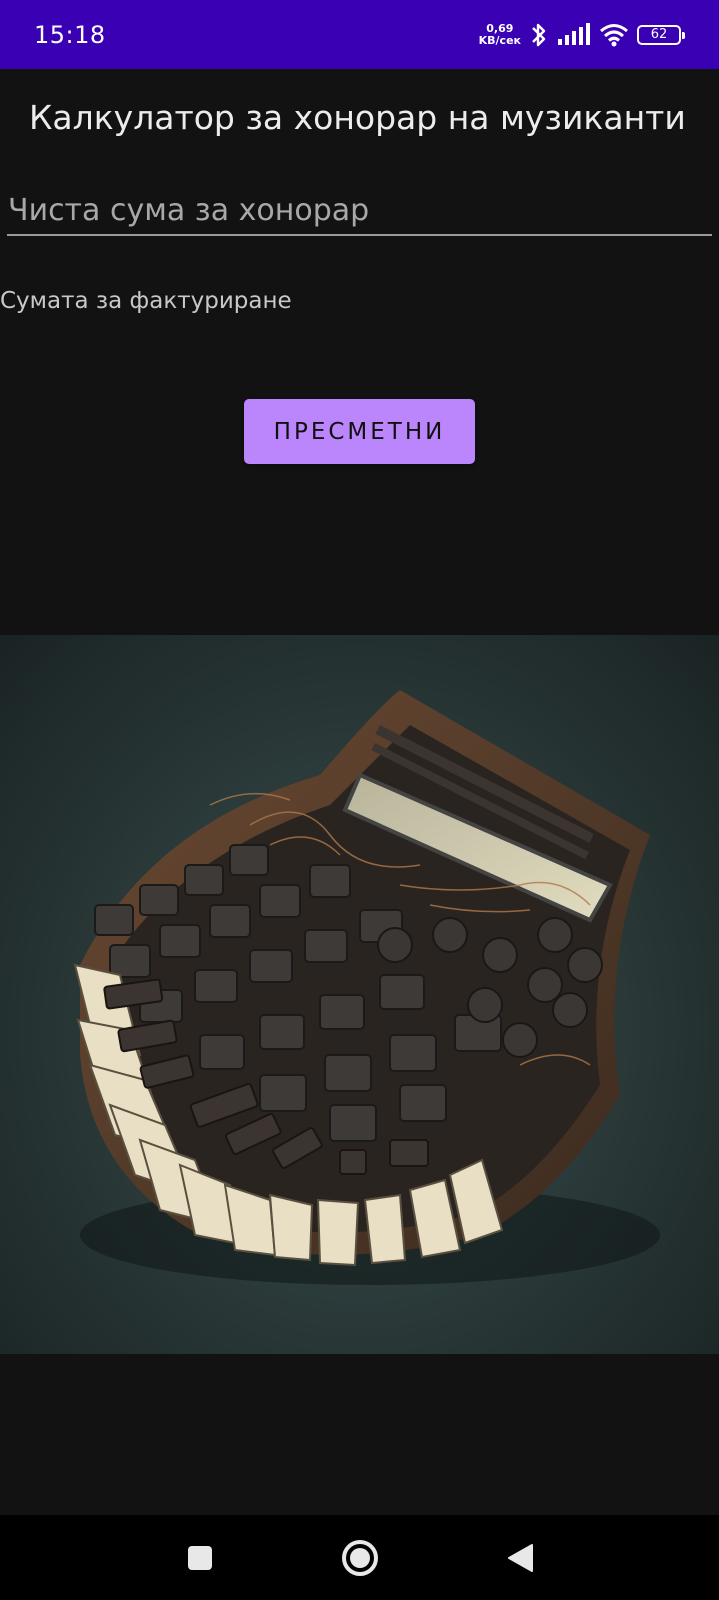  I want to click on app-title: Калкулатор за хонорар на музиканти, so click(357, 117).